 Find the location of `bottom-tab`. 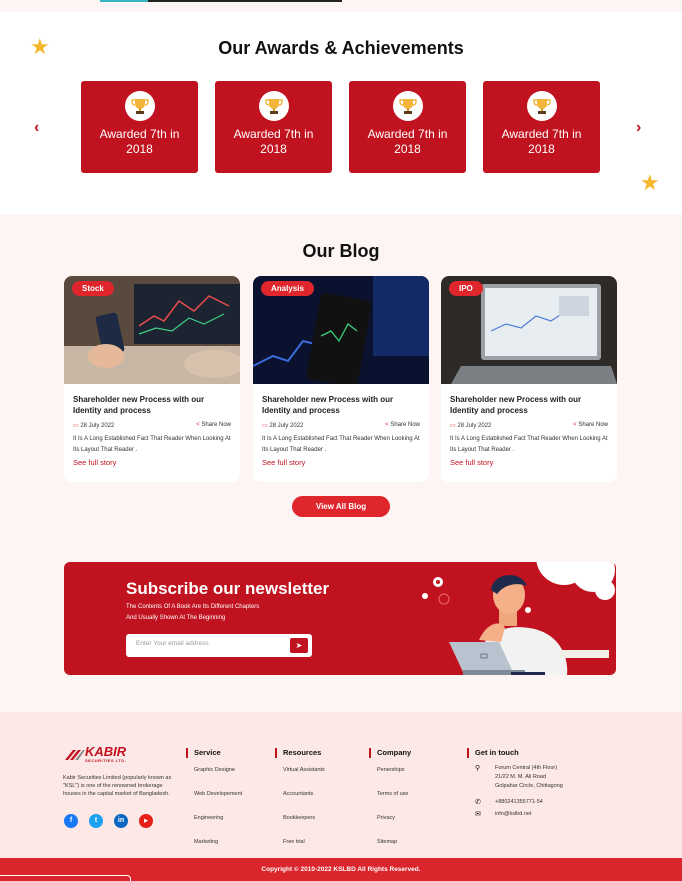

bottom-tab is located at coordinates (65, 878).